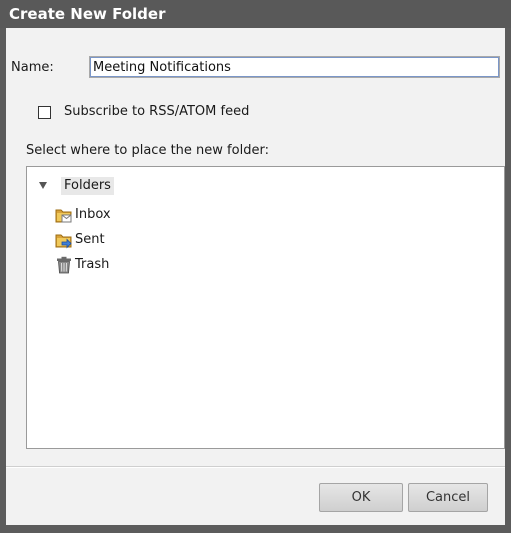 Image resolution: width=511 pixels, height=533 pixels. What do you see at coordinates (32, 67) in the screenshot?
I see `name-label: Name:` at bounding box center [32, 67].